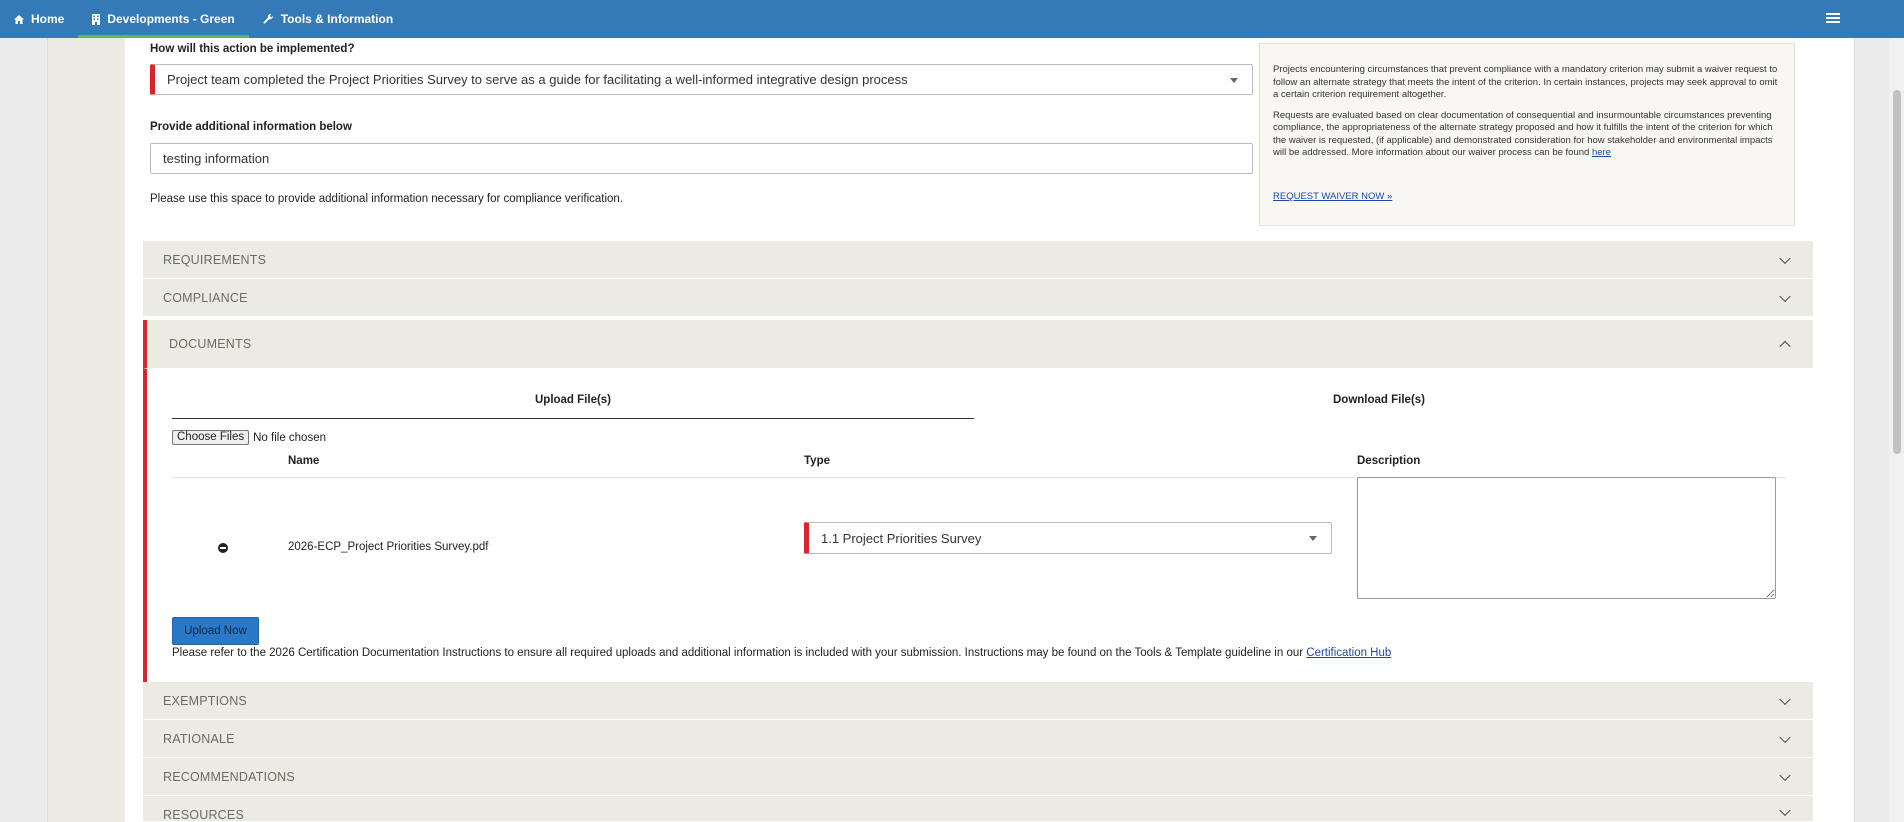 The image size is (1904, 822). I want to click on remove-file-icon, so click(223, 548).